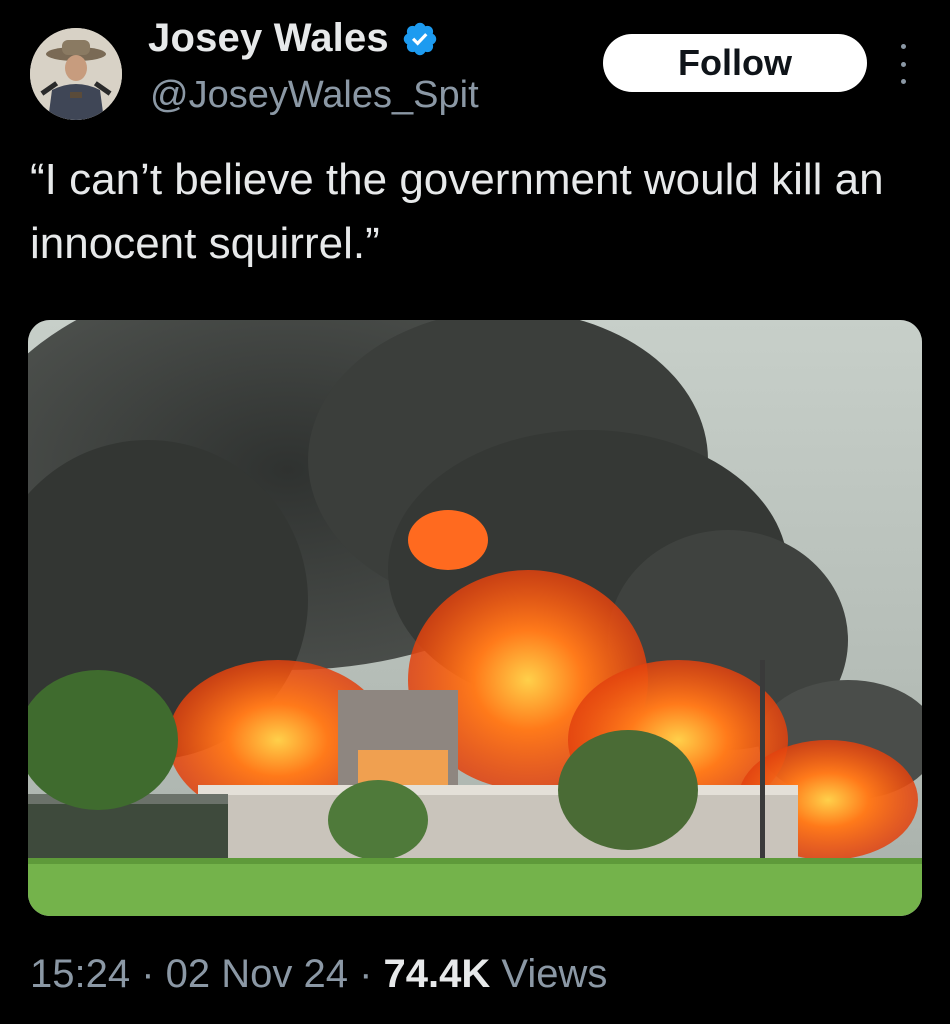  I want to click on avatar, so click(76, 74).